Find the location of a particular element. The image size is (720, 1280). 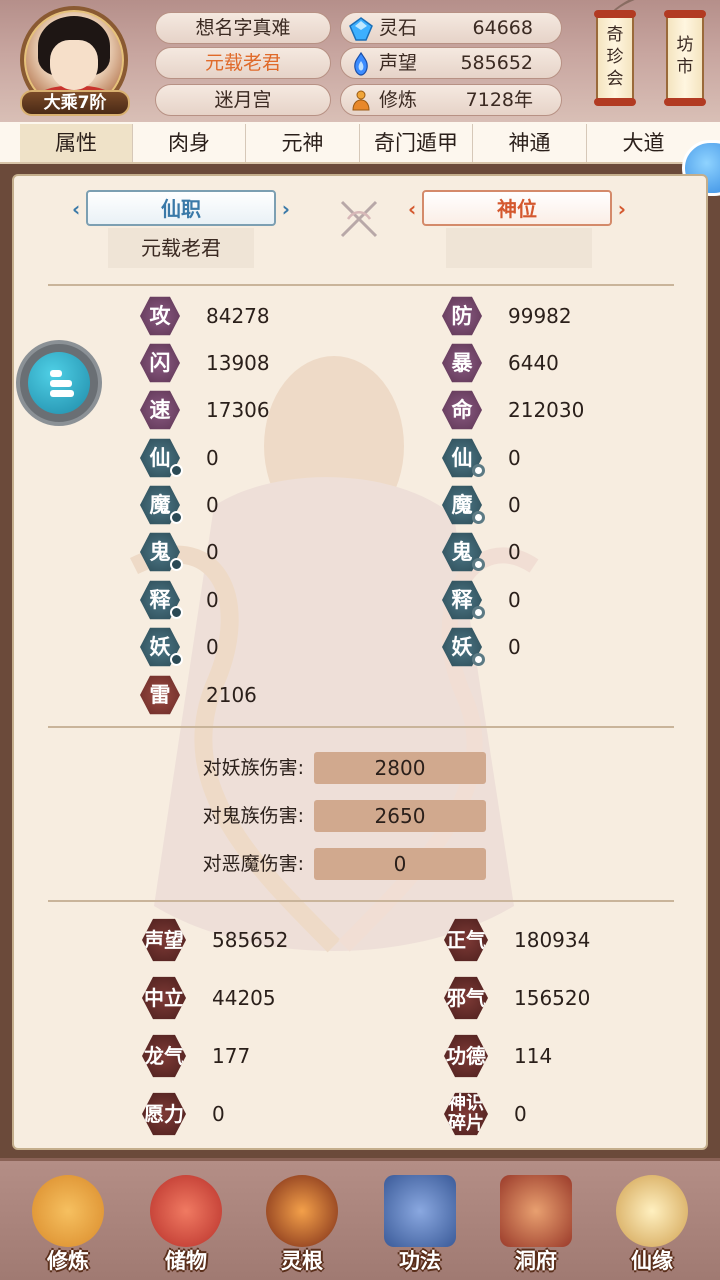

technique-book-icon is located at coordinates (420, 1211).